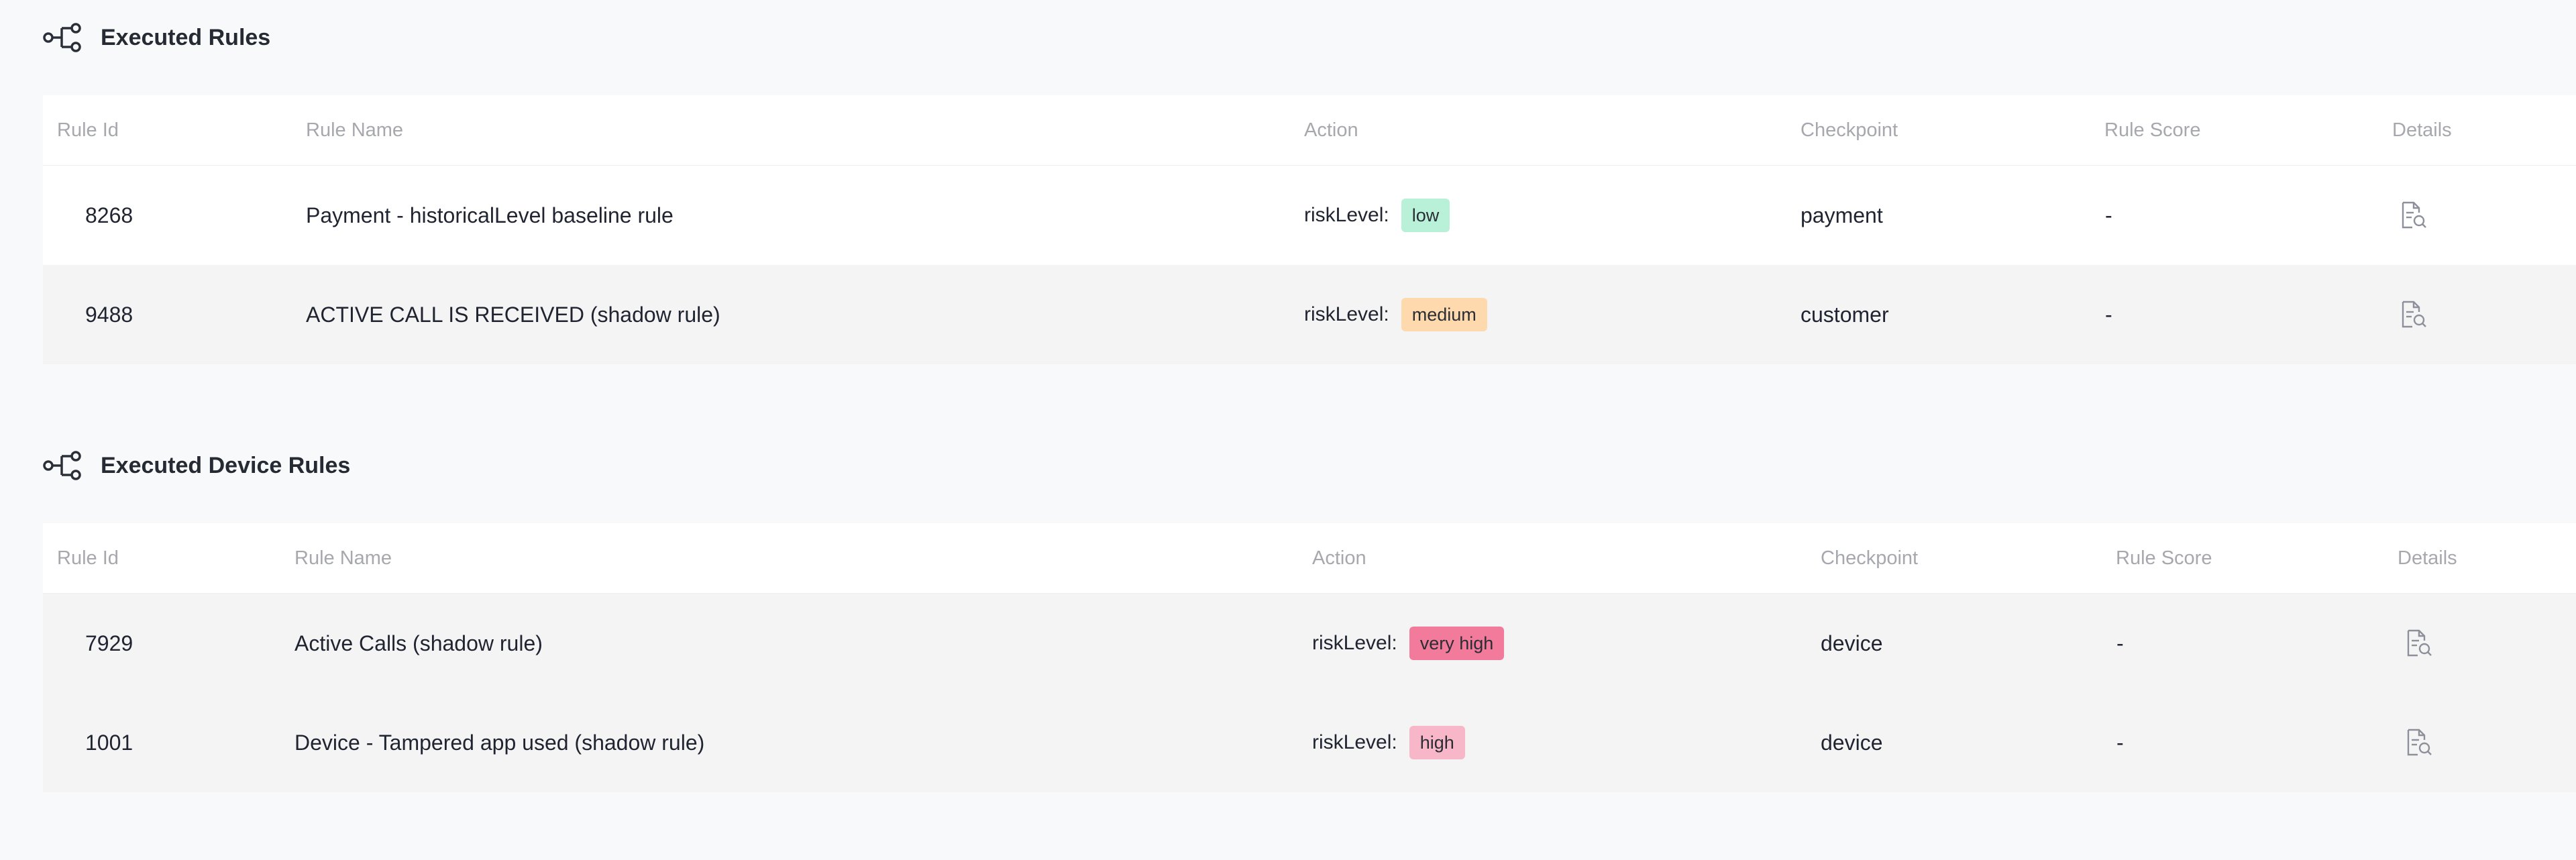 Image resolution: width=2576 pixels, height=860 pixels. Describe the element at coordinates (1395, 314) in the screenshot. I see `action-cell: riskLevel: medium` at that location.